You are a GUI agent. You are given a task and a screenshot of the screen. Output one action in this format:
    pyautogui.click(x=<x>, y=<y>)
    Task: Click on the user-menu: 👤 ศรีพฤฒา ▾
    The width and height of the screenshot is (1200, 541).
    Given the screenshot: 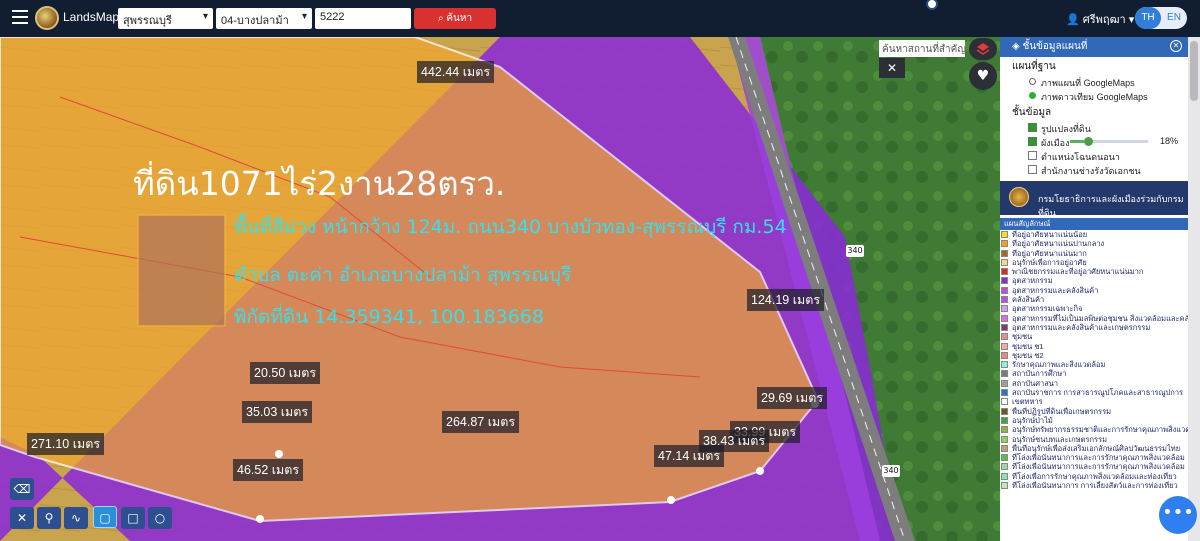 What is the action you would take?
    pyautogui.click(x=1100, y=19)
    